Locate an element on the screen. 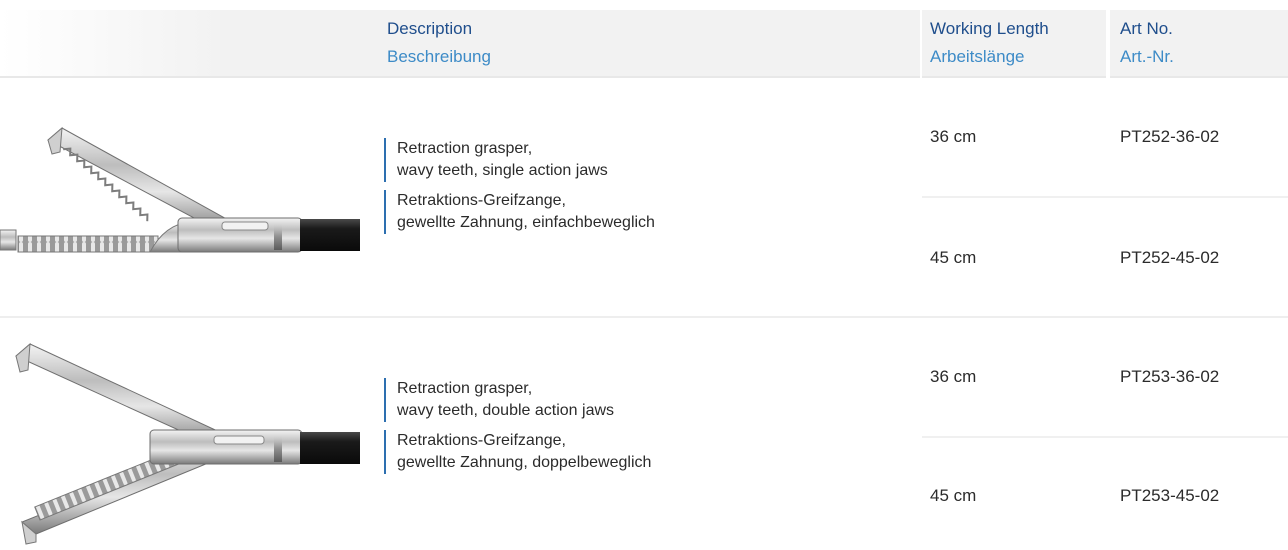 The height and width of the screenshot is (550, 1288). header-art-no-en: Art No. is located at coordinates (1146, 28).